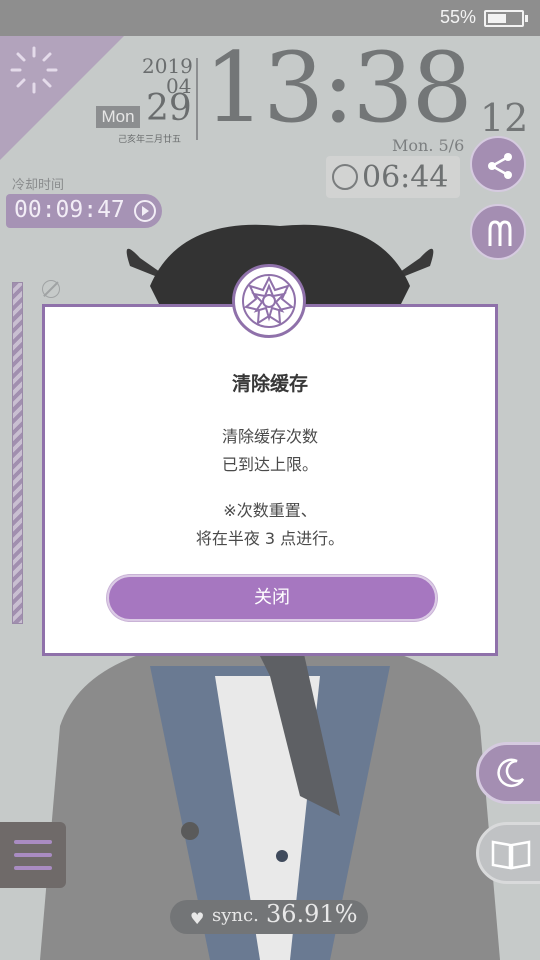 This screenshot has width=540, height=960. Describe the element at coordinates (169, 108) in the screenshot. I see `date-day: 29` at that location.